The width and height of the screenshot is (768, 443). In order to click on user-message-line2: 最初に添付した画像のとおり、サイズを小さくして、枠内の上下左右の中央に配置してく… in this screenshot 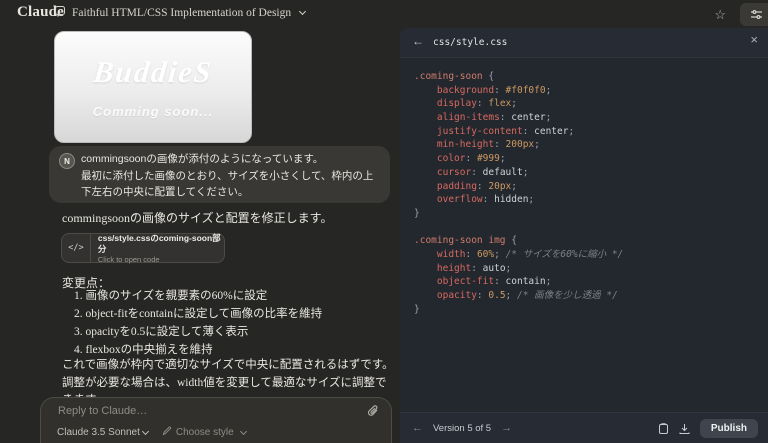, I will do `click(227, 184)`.